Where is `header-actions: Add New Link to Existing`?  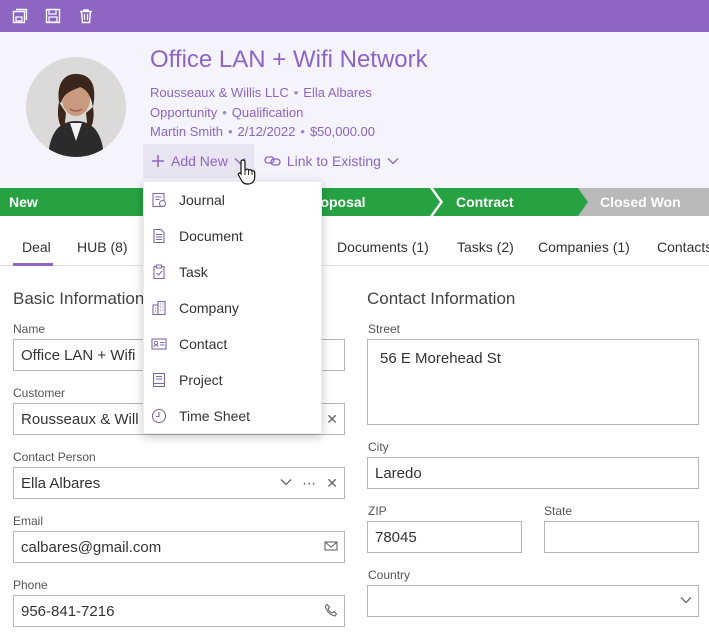 header-actions: Add New Link to Existing is located at coordinates (276, 161).